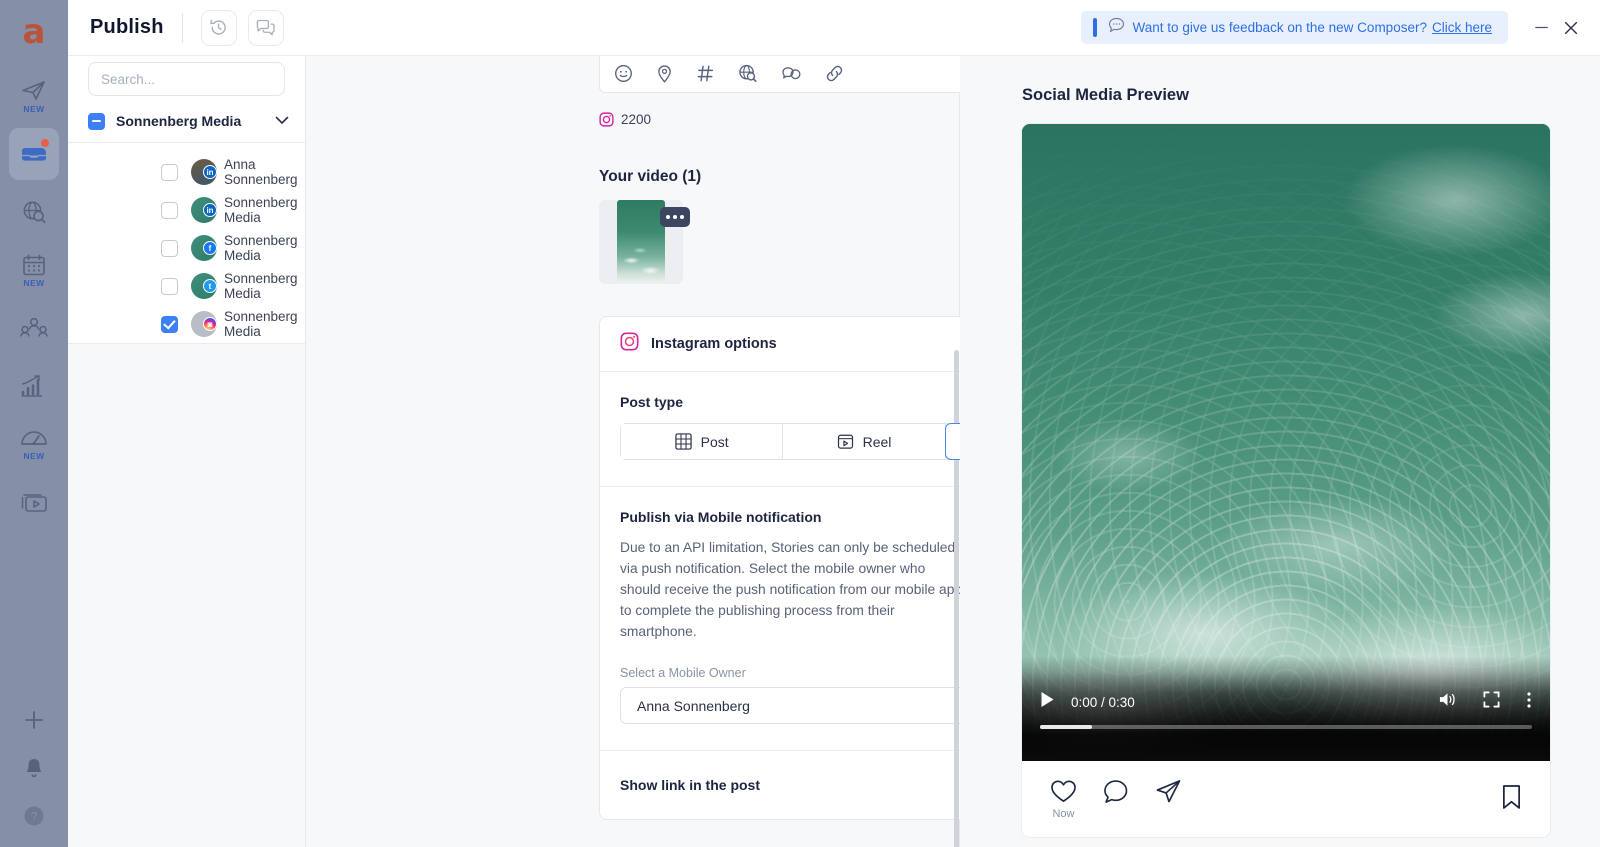 Image resolution: width=1600 pixels, height=847 pixels. What do you see at coordinates (864, 441) in the screenshot?
I see `post-type-reel: Reel` at bounding box center [864, 441].